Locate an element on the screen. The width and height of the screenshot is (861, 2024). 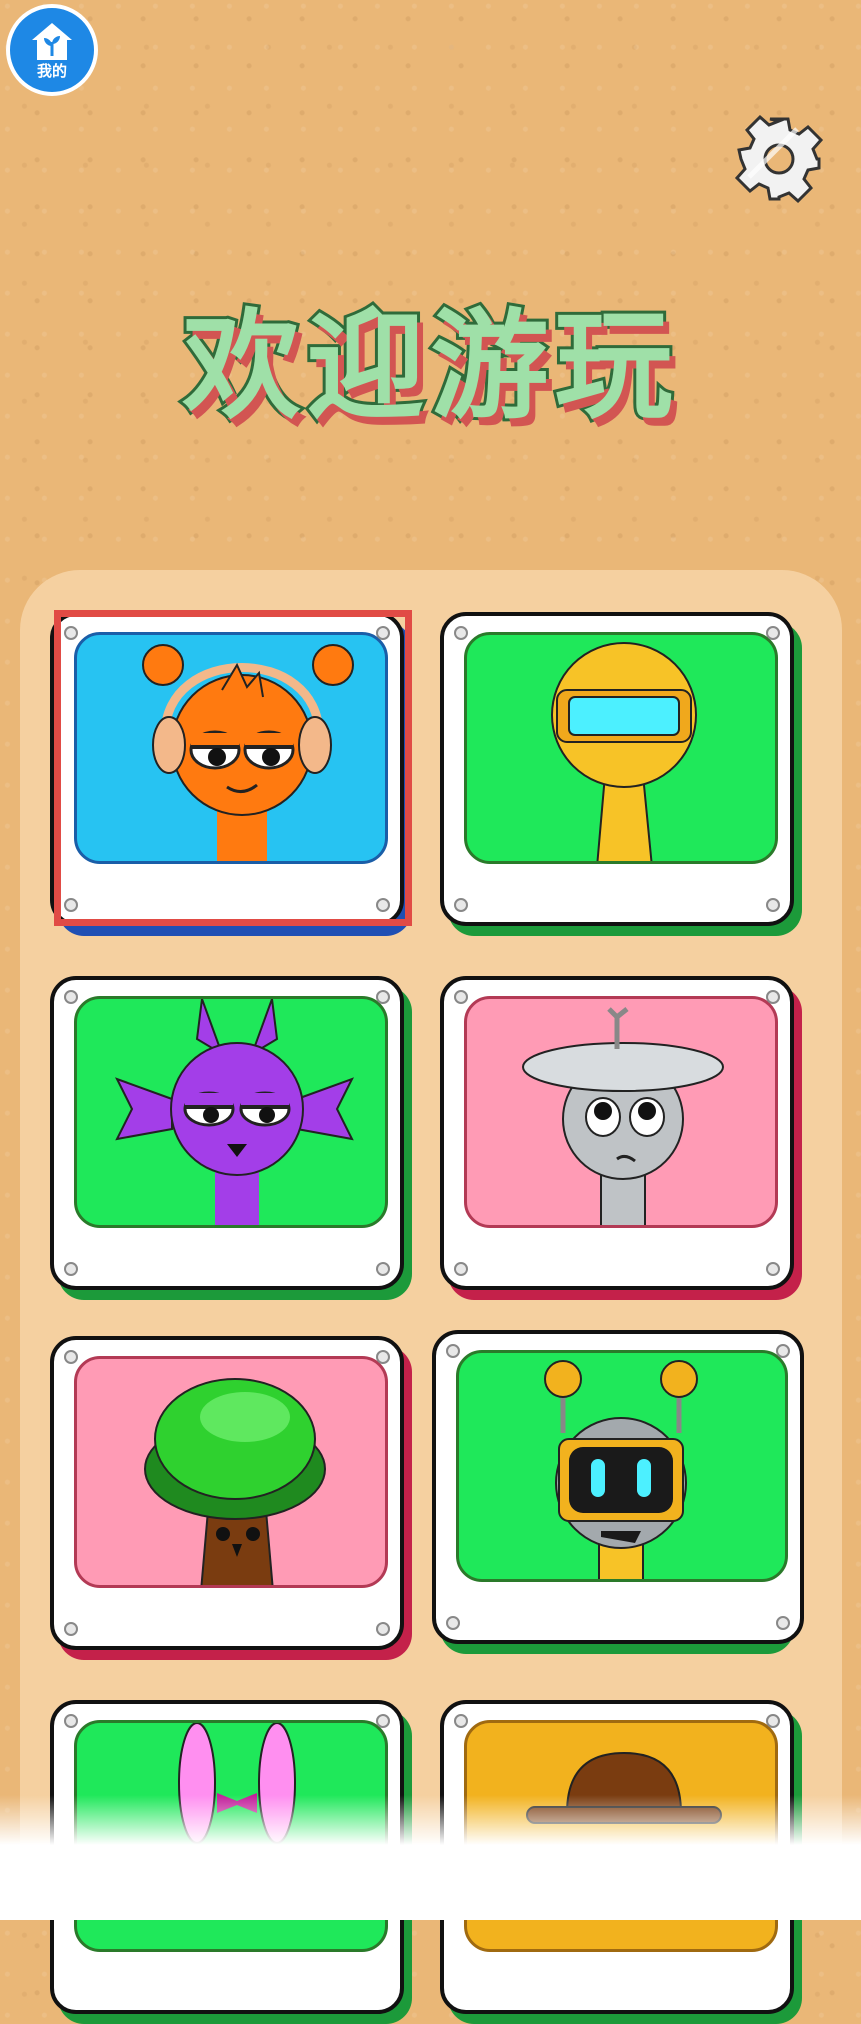
tree-character-icon is located at coordinates (235, 1481).